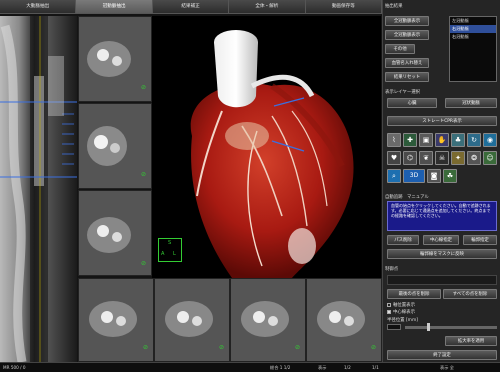 This screenshot has height=372, width=500. I want to click on cube-label-right: L, so click(174, 254).